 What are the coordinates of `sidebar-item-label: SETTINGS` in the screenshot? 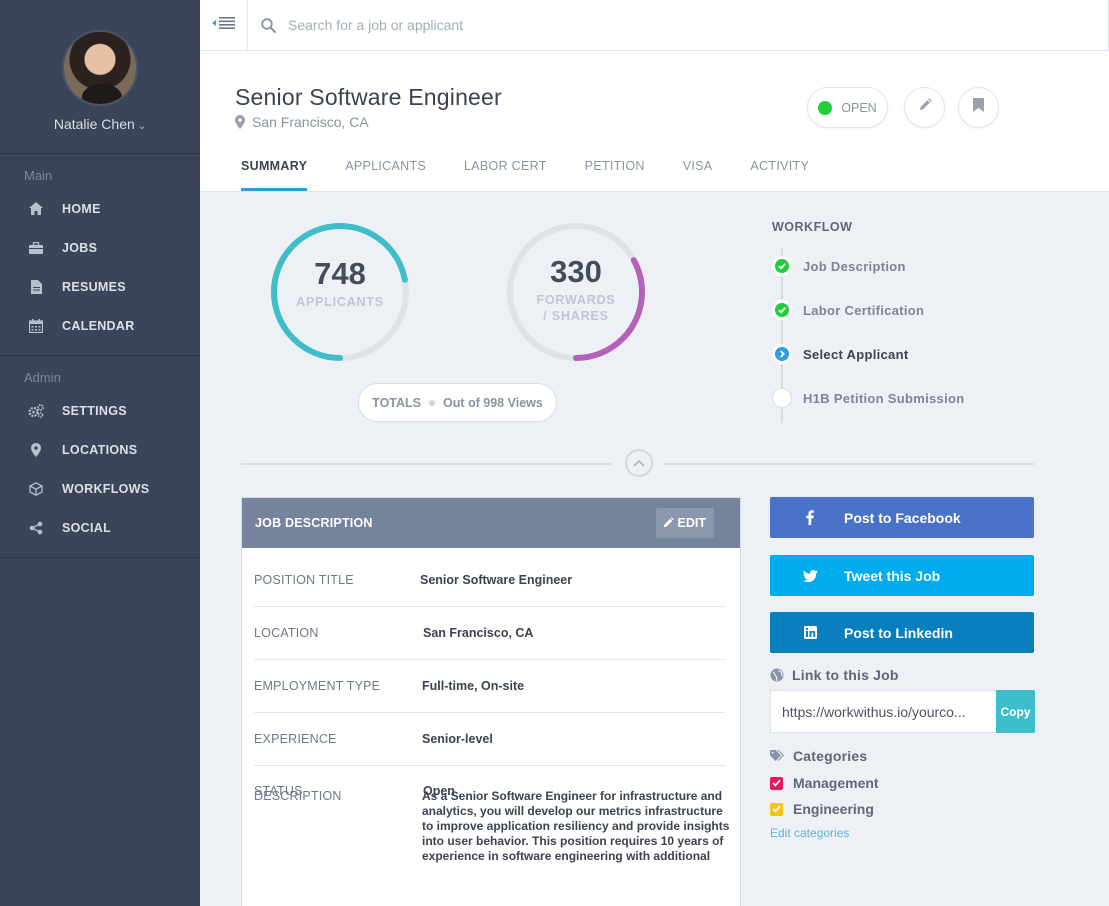 It's located at (94, 410).